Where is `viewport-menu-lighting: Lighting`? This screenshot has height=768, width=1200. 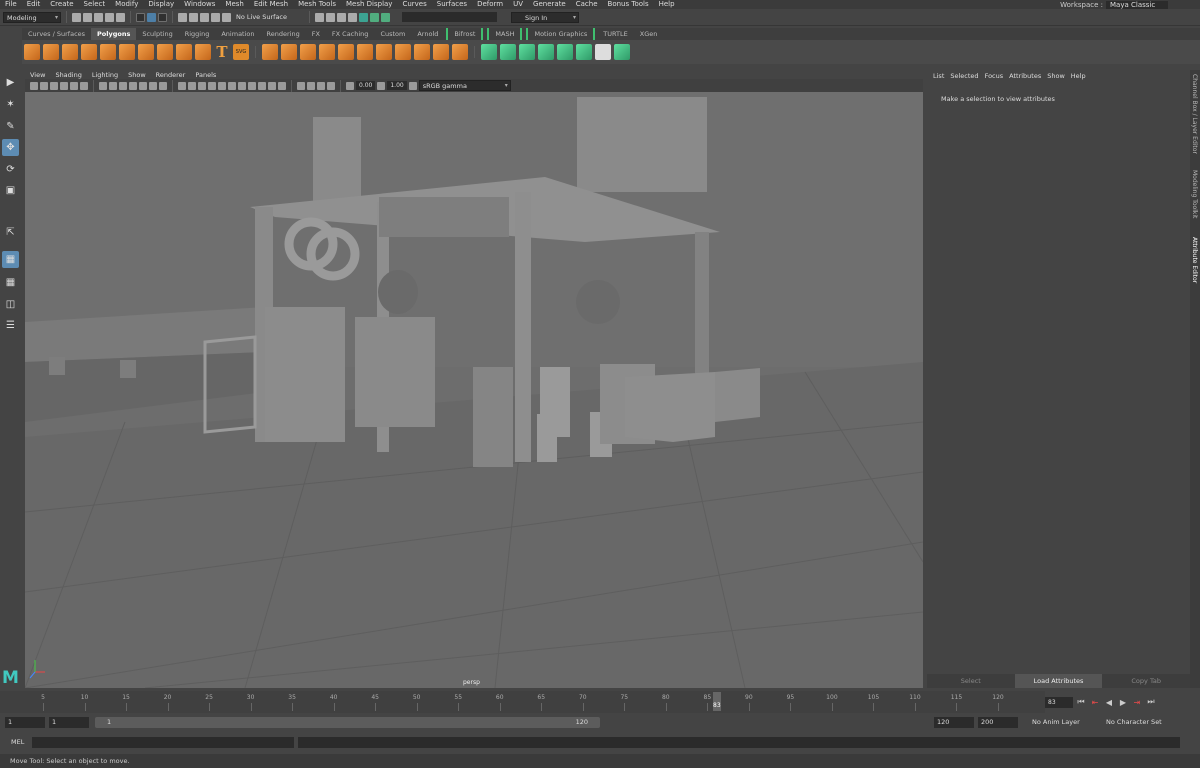
viewport-menu-lighting: Lighting is located at coordinates (105, 75).